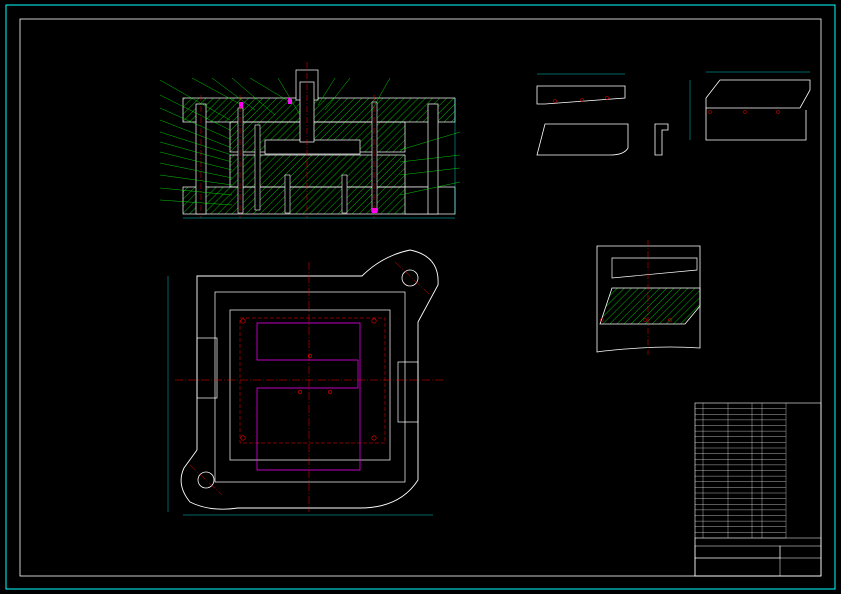 The height and width of the screenshot is (594, 841). Describe the element at coordinates (750, 106) in the screenshot. I see `part-view-bracket` at that location.